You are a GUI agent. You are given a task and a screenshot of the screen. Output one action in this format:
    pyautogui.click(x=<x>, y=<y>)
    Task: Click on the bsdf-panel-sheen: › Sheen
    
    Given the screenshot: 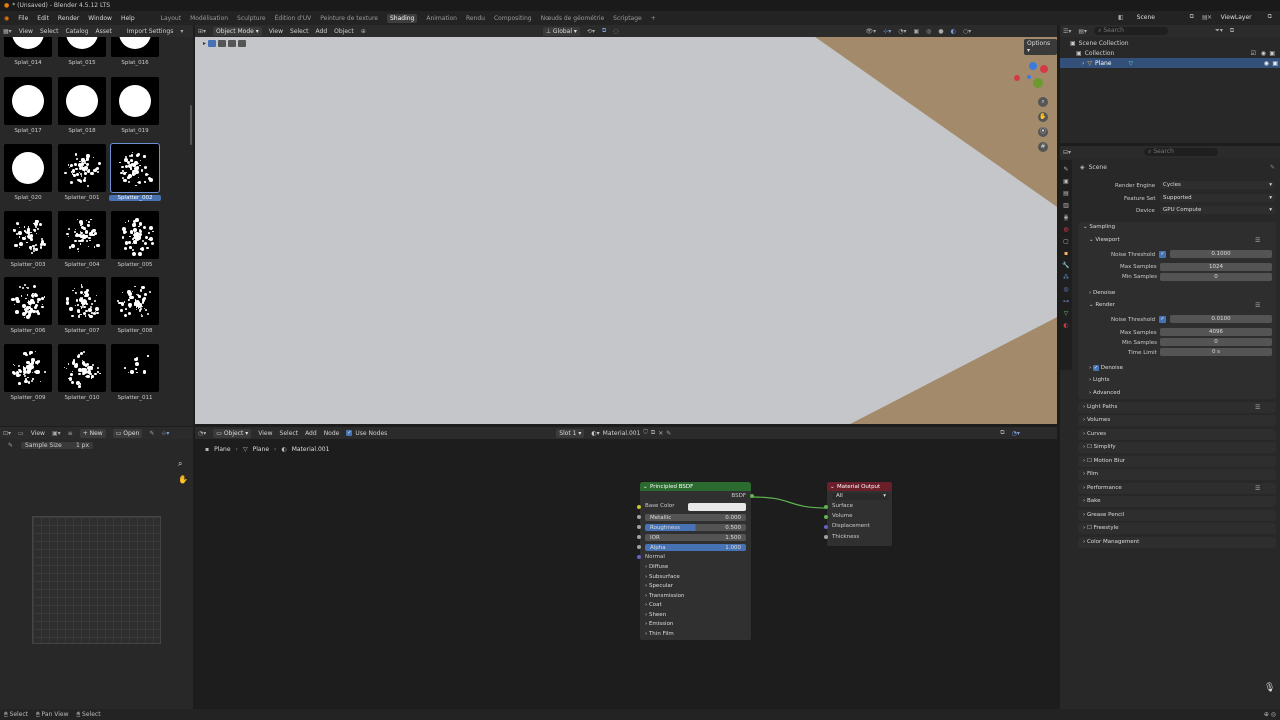 What is the action you would take?
    pyautogui.click(x=664, y=615)
    